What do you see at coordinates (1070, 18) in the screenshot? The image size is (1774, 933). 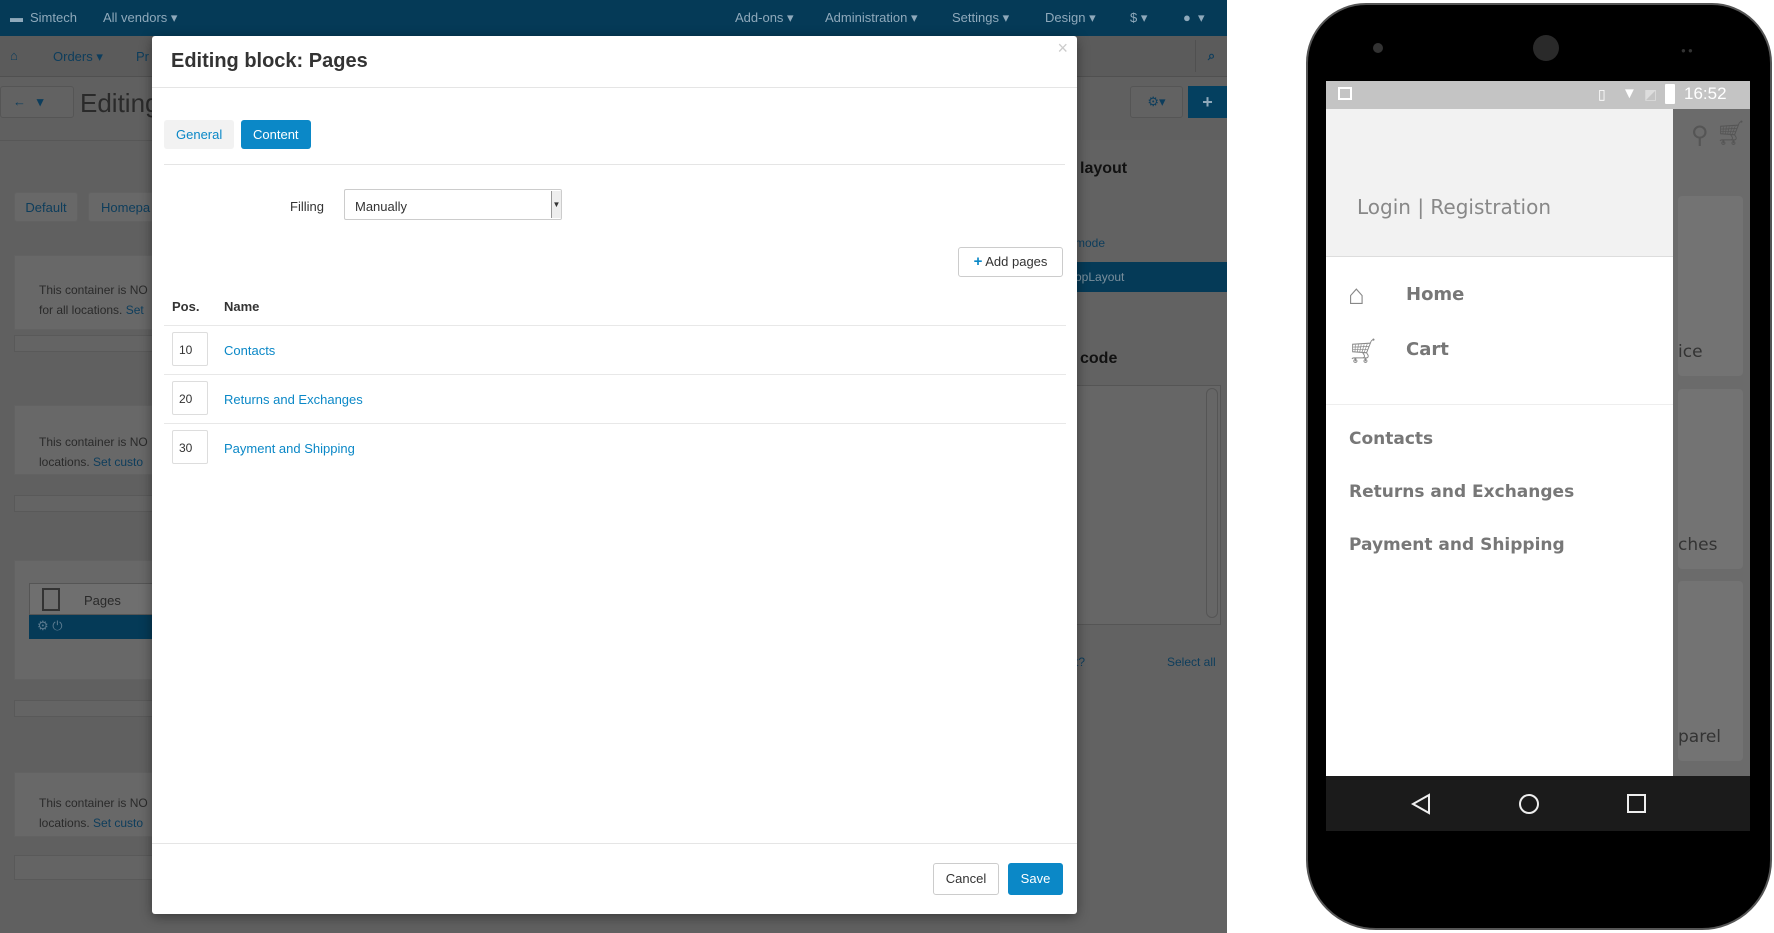 I see `menu-design: Design ▾` at bounding box center [1070, 18].